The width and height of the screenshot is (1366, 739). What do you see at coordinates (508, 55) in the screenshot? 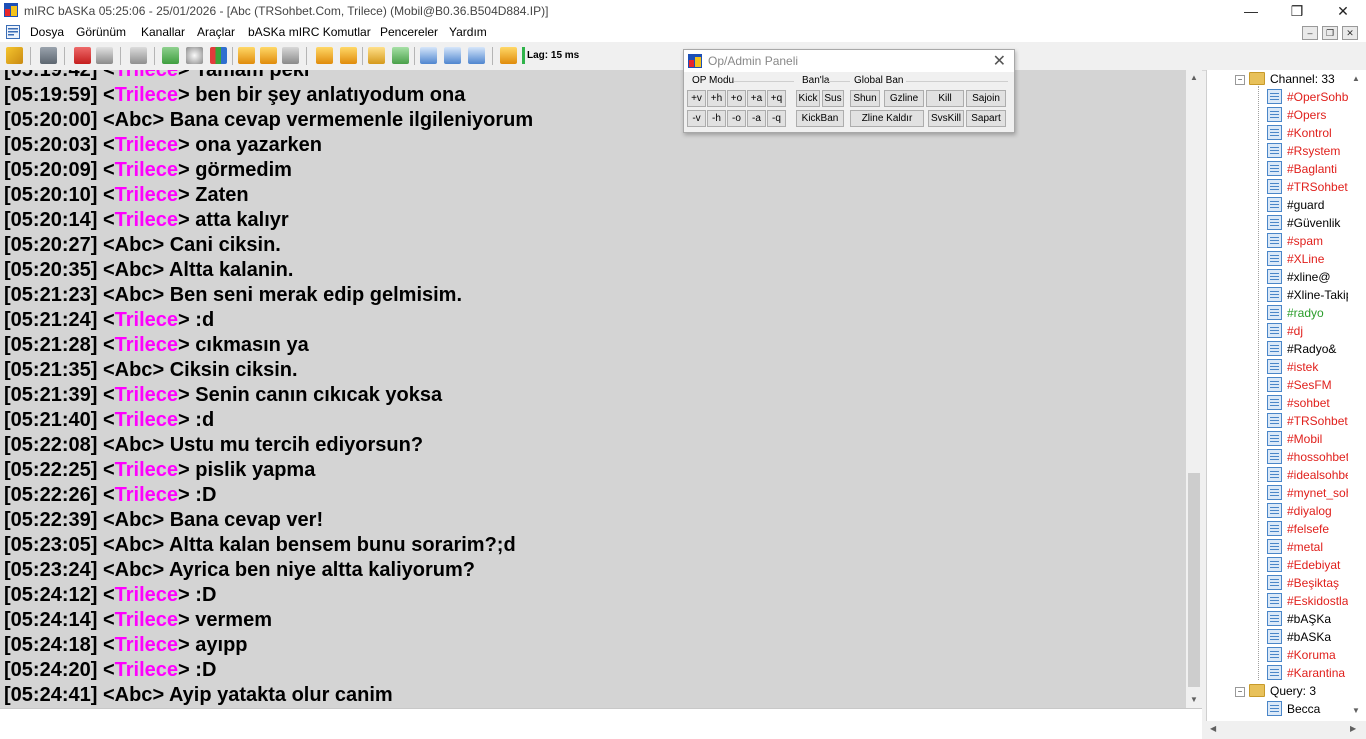
I see `help-icon` at bounding box center [508, 55].